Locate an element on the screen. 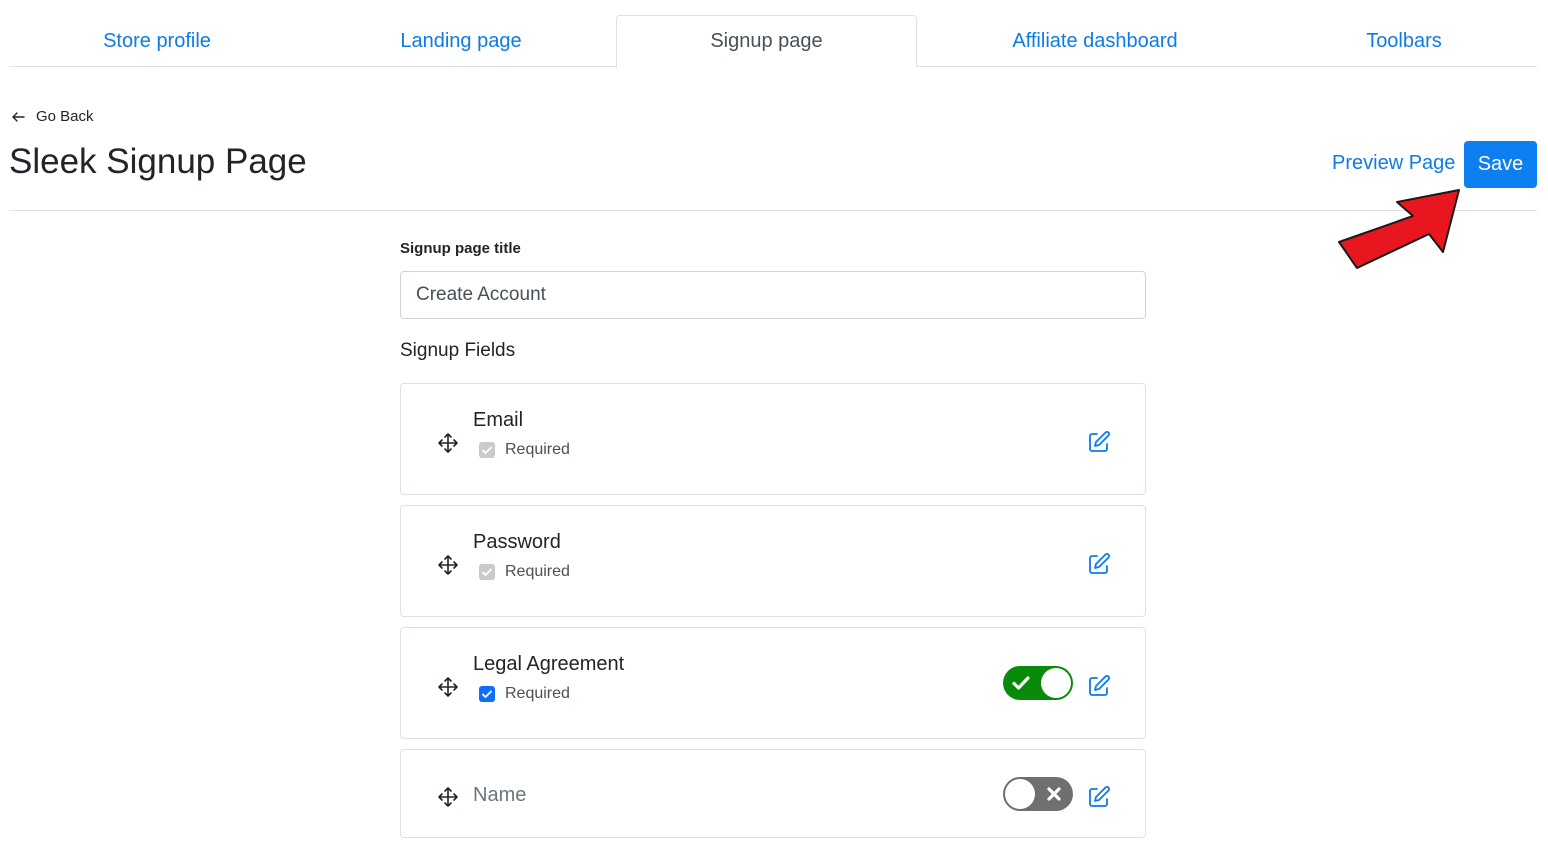  tab-signup-page: Signup page is located at coordinates (766, 41).